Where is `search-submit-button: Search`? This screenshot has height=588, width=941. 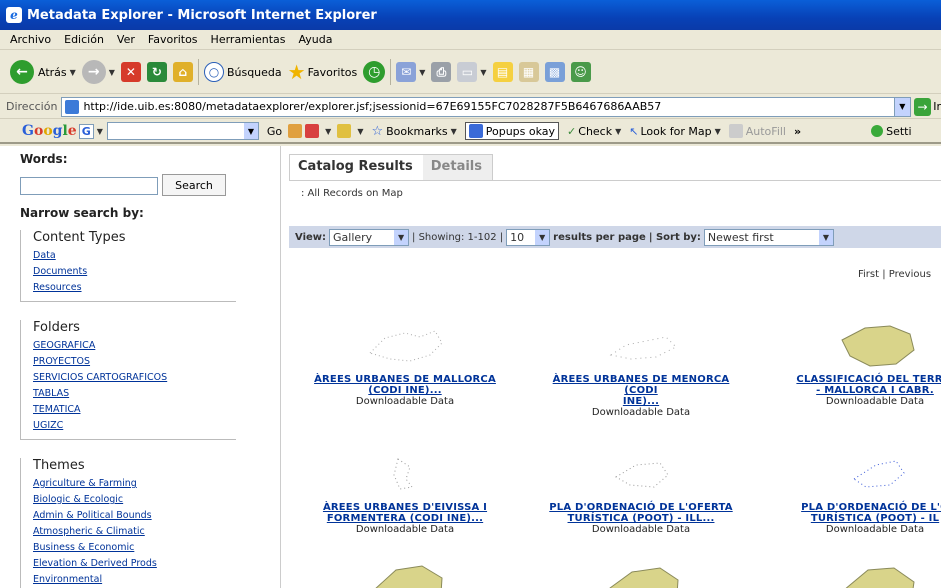 search-submit-button: Search is located at coordinates (194, 185).